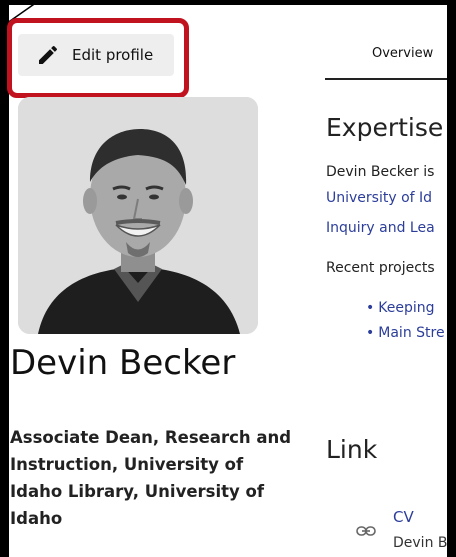  I want to click on recent-projects-list: • Keeping • Main Stre, so click(405, 321).